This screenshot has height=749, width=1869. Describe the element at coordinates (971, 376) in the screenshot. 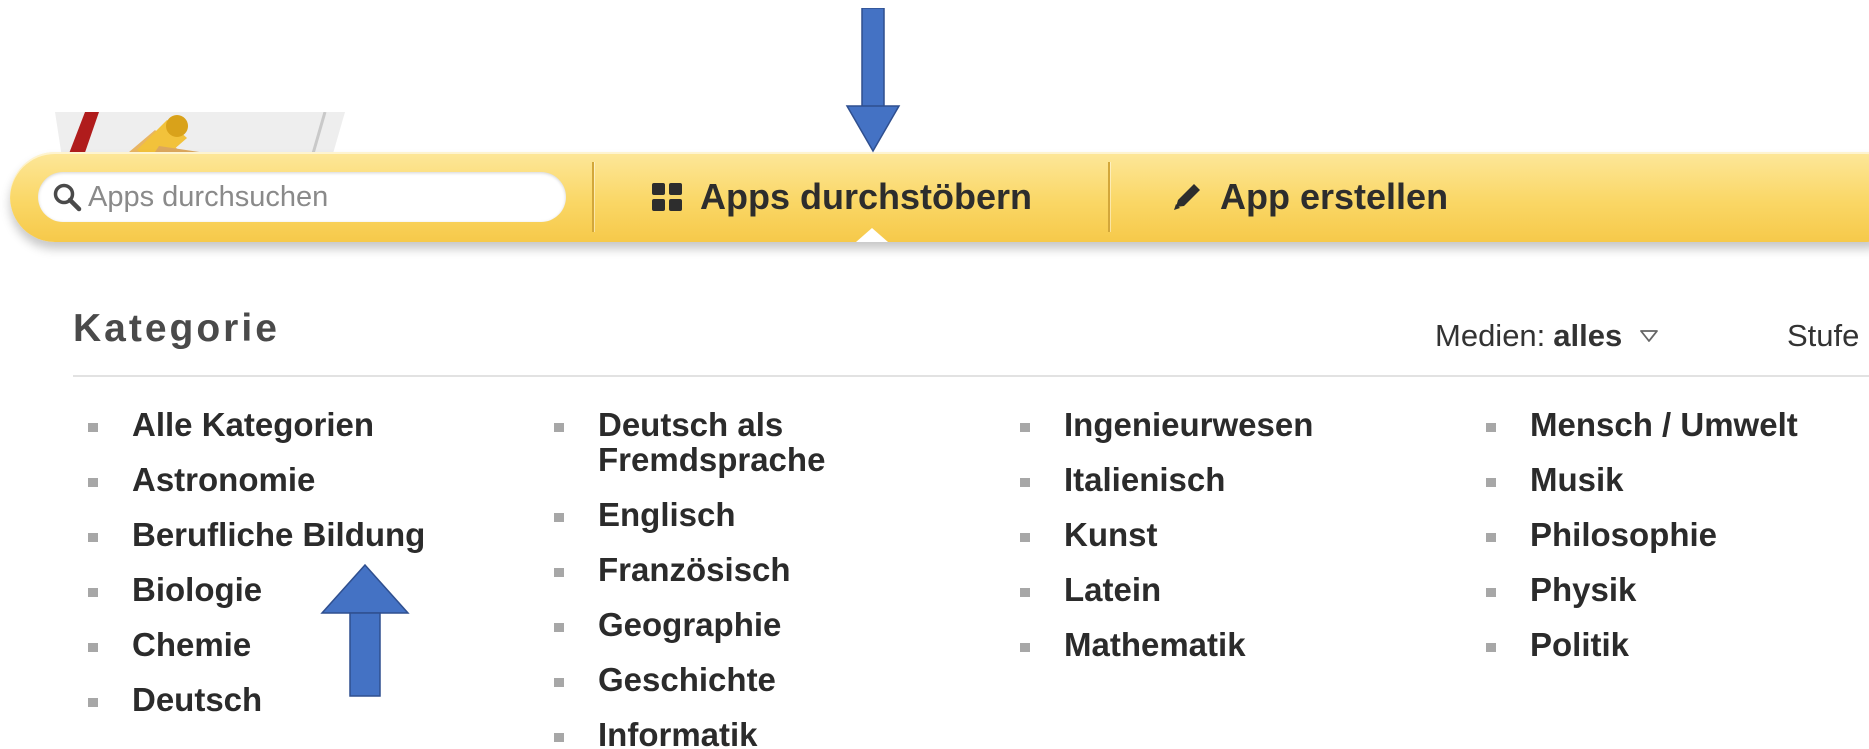

I see `header-divider` at that location.